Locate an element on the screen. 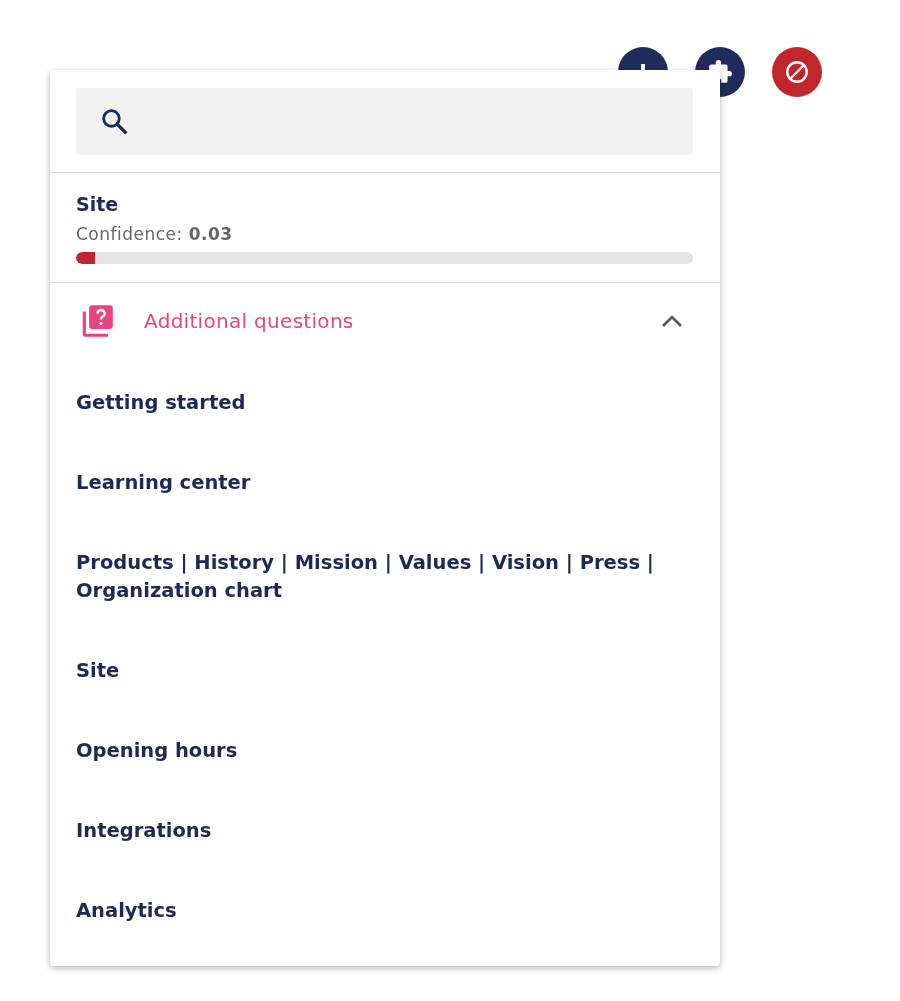  accordion-header: Additional questions is located at coordinates (385, 318).